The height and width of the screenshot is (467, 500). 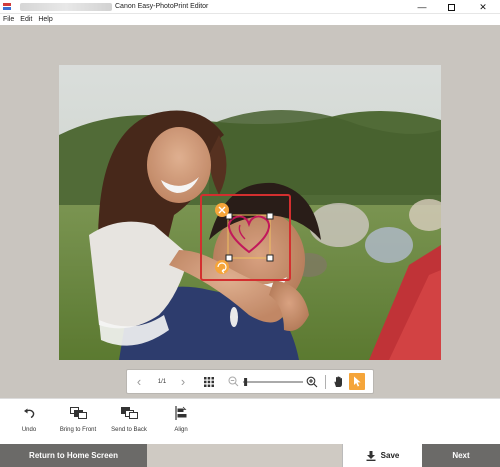 I want to click on chevron-right-icon: ›, so click(x=183, y=381).